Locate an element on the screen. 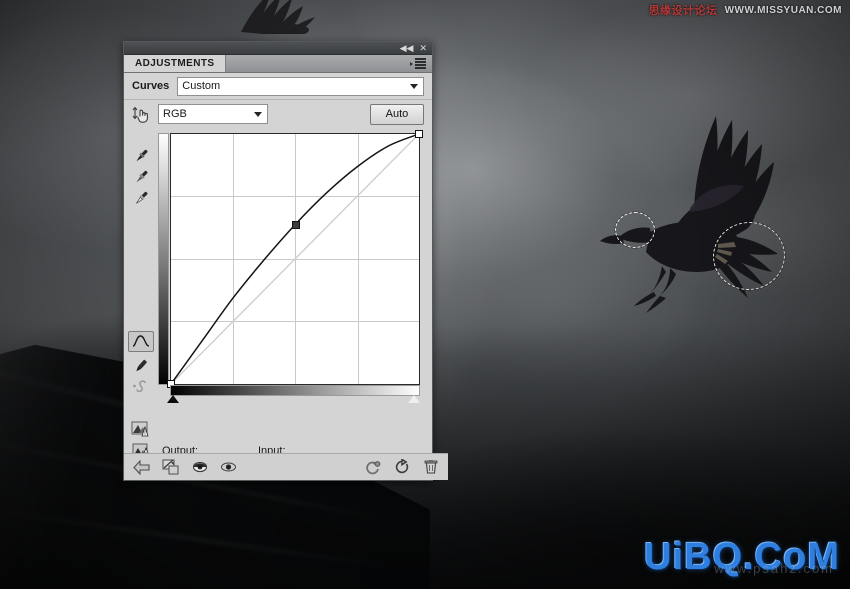 This screenshot has width=850, height=589. channel-row: RGB Auto is located at coordinates (278, 114).